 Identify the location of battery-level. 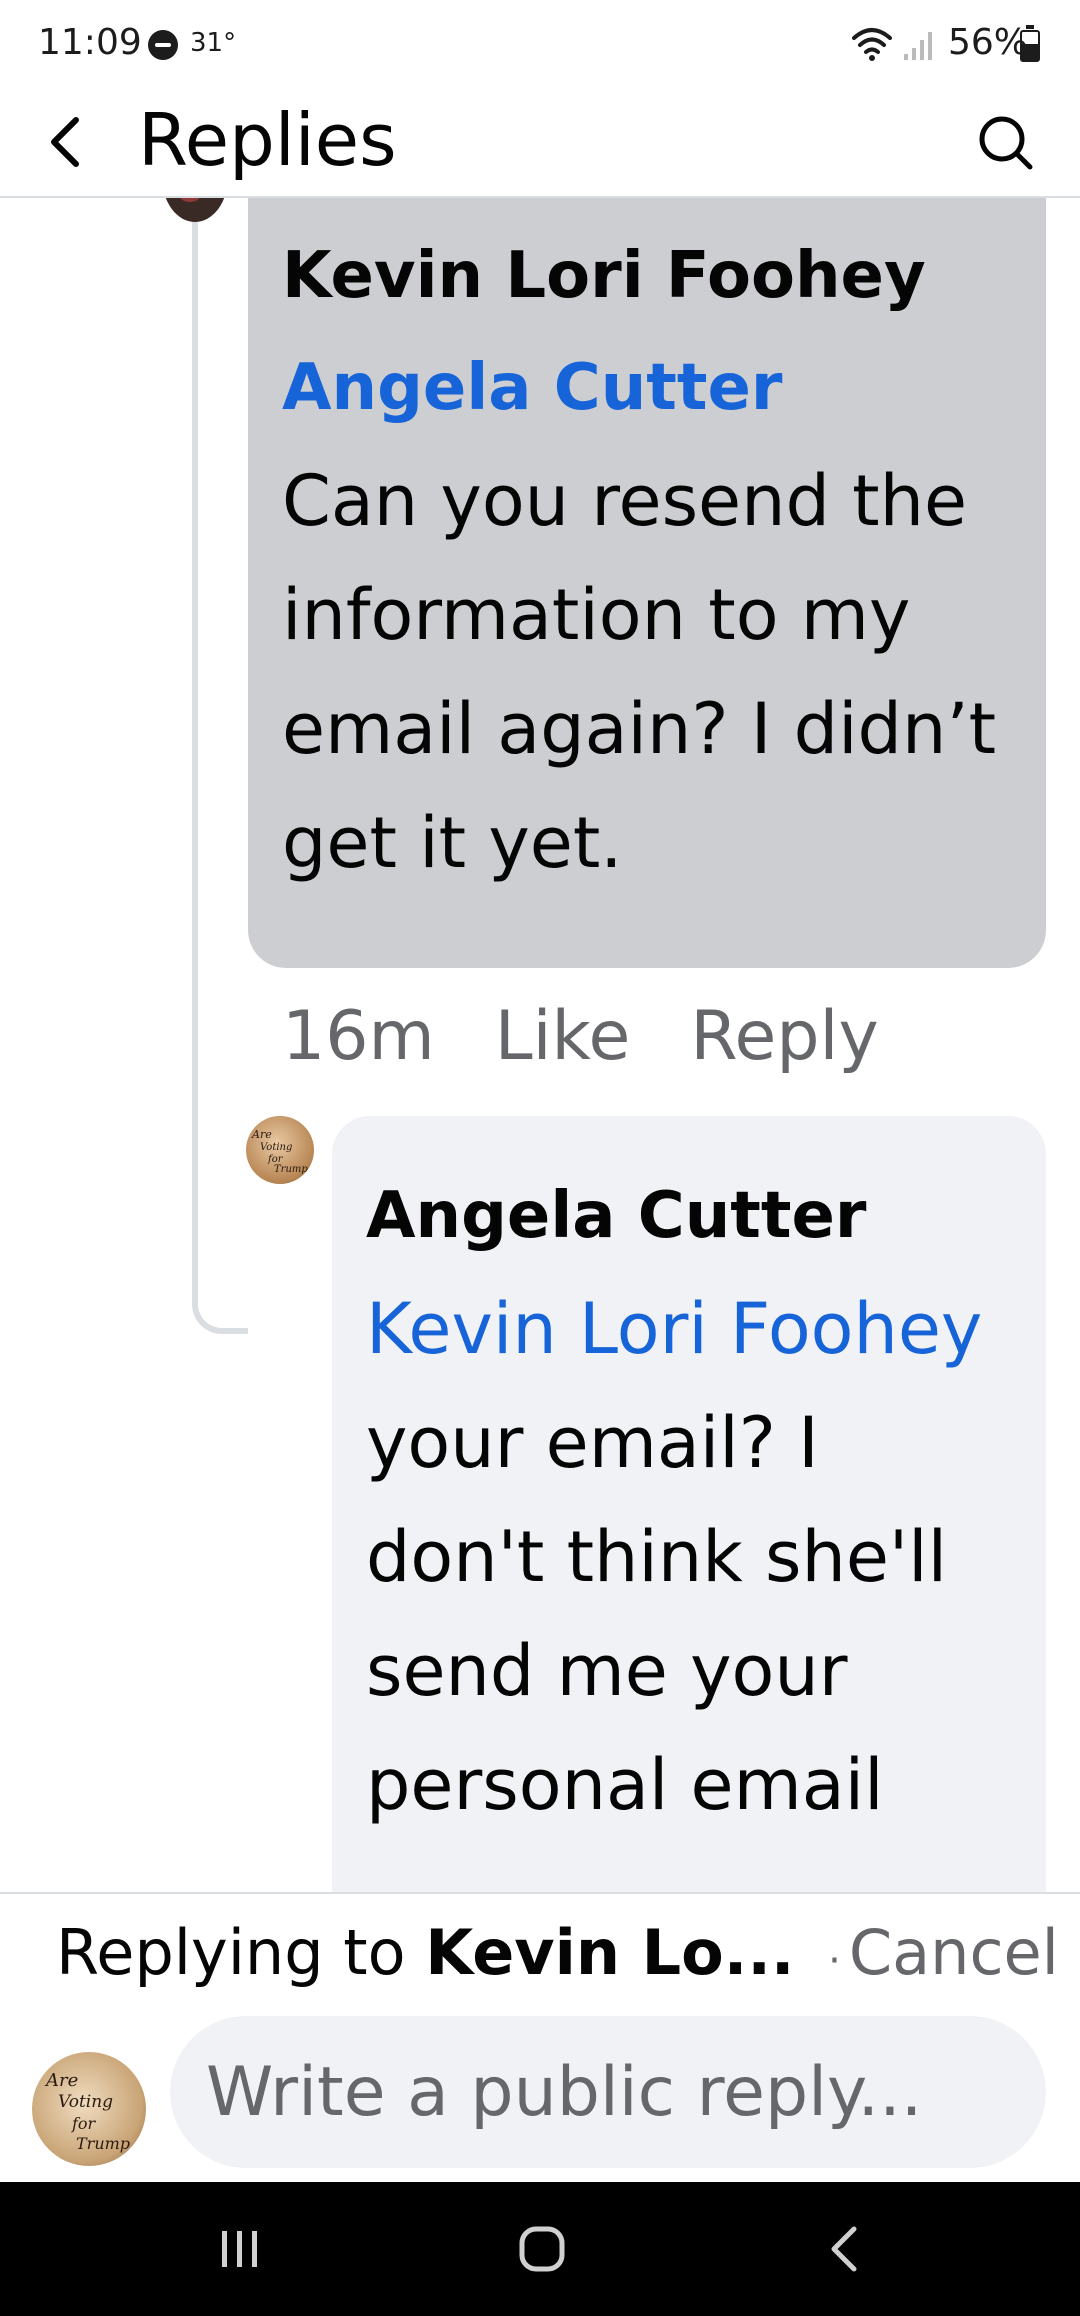
(1030, 52).